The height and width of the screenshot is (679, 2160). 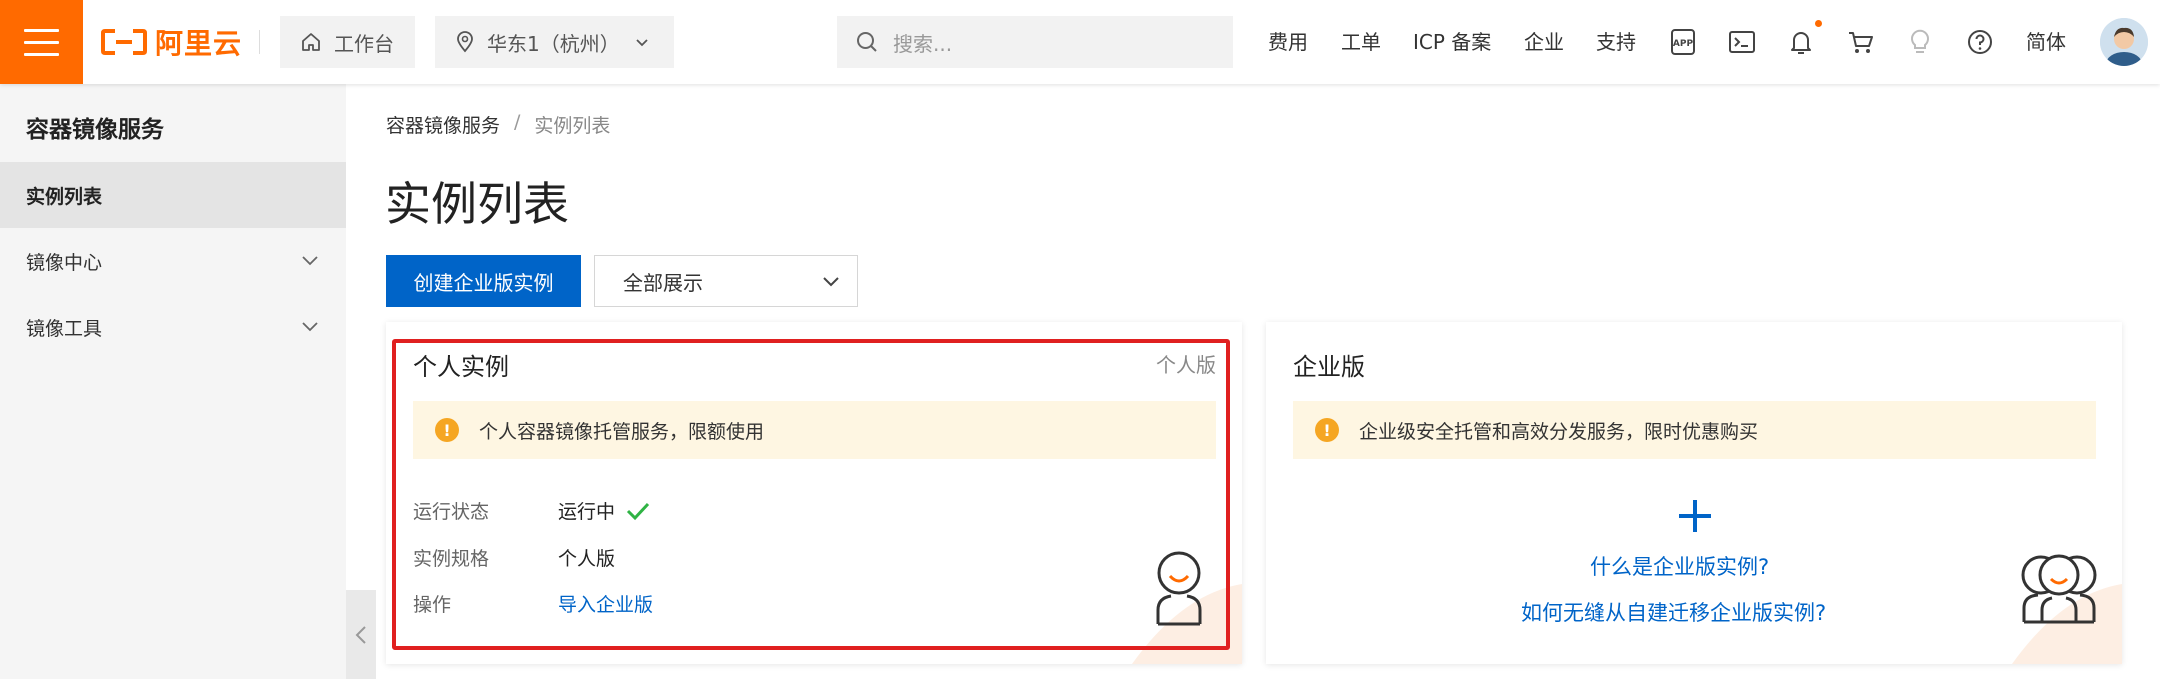 What do you see at coordinates (587, 512) in the screenshot?
I see `status-text: 运行中` at bounding box center [587, 512].